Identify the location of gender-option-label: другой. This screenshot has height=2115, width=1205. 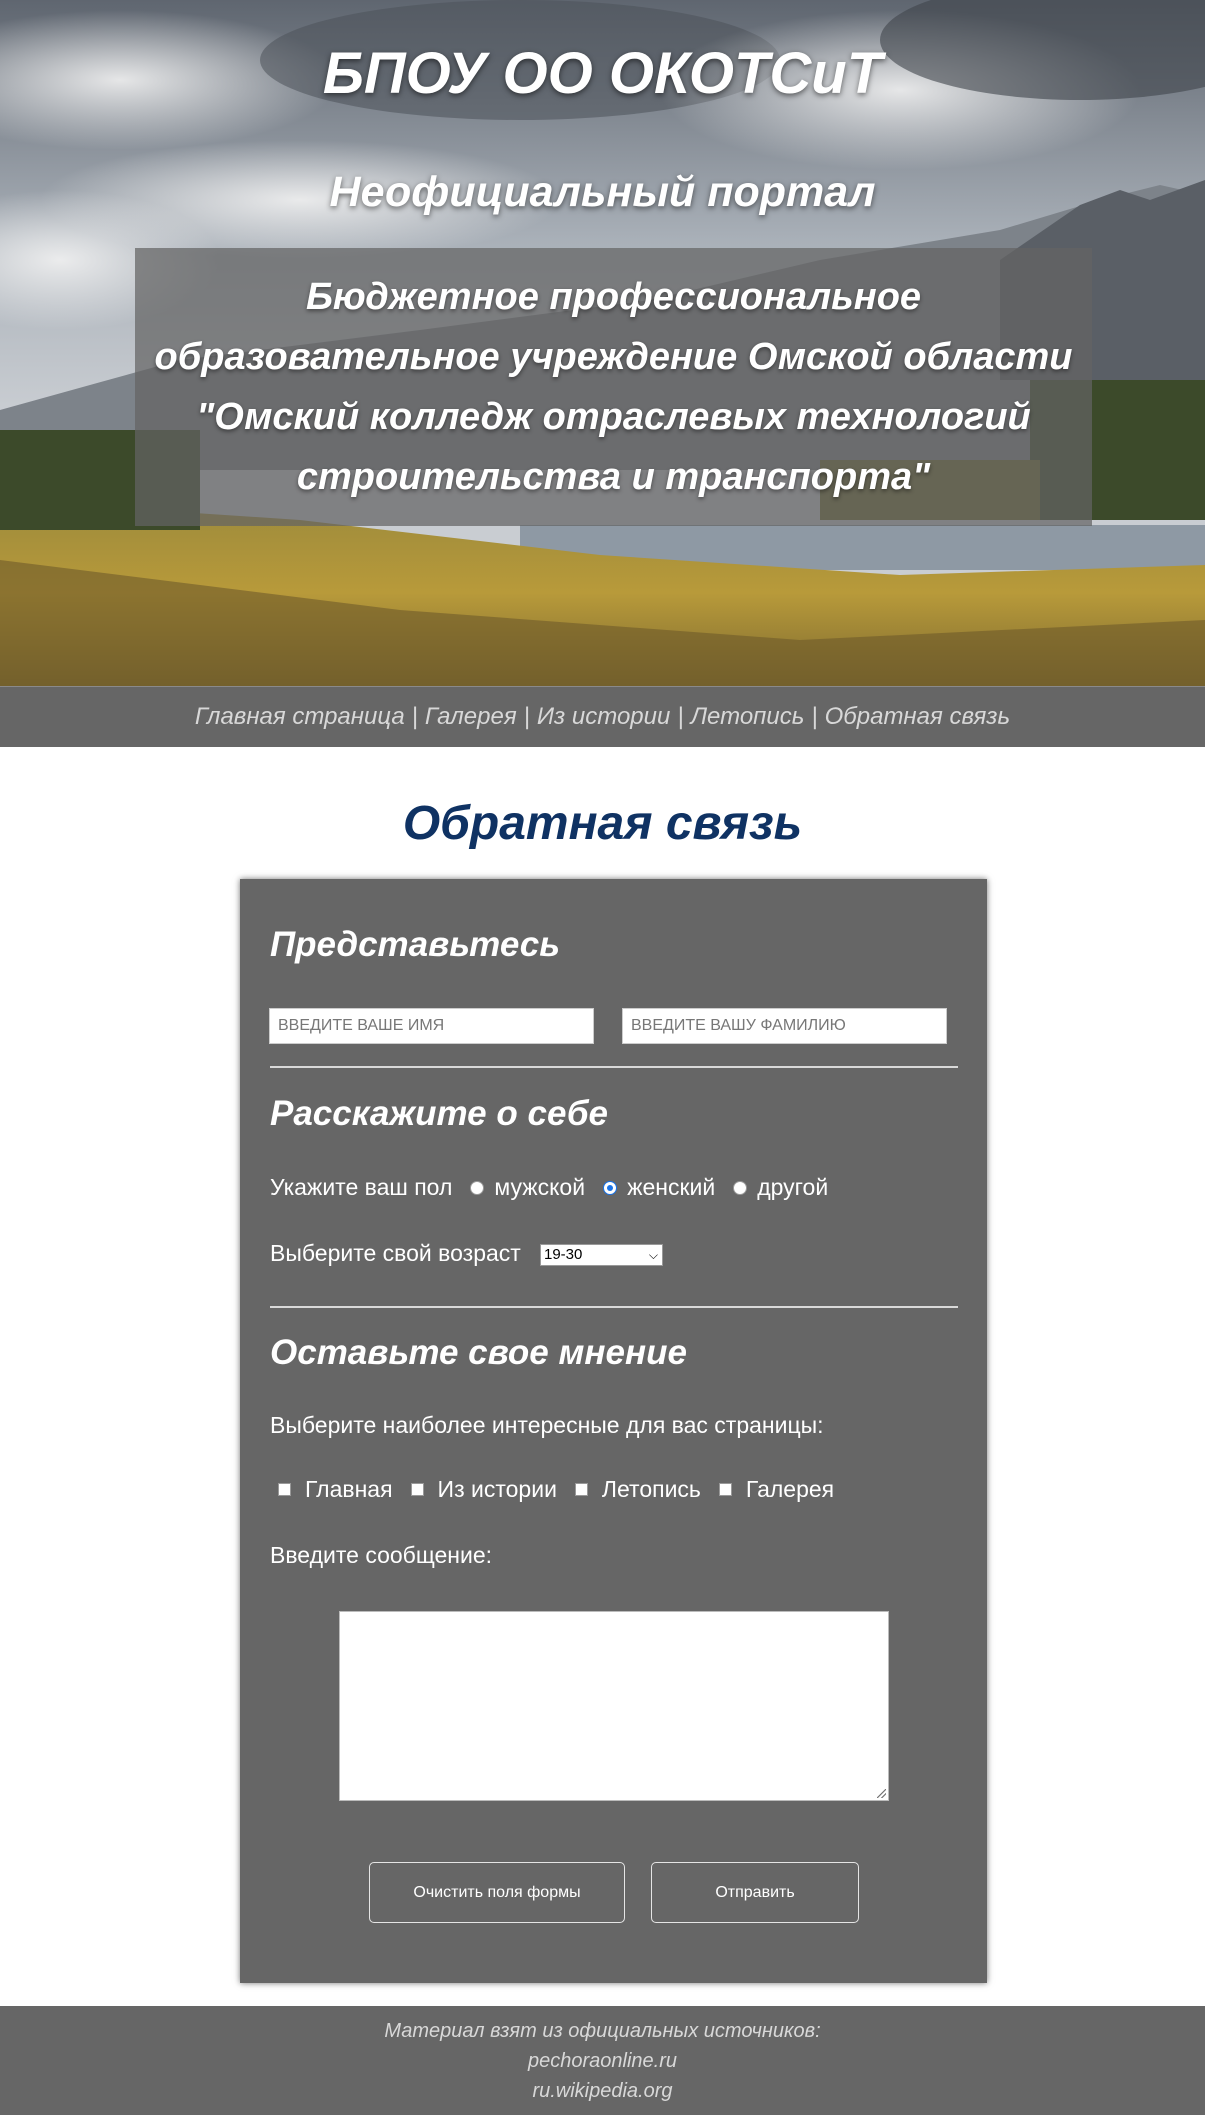
(793, 1187).